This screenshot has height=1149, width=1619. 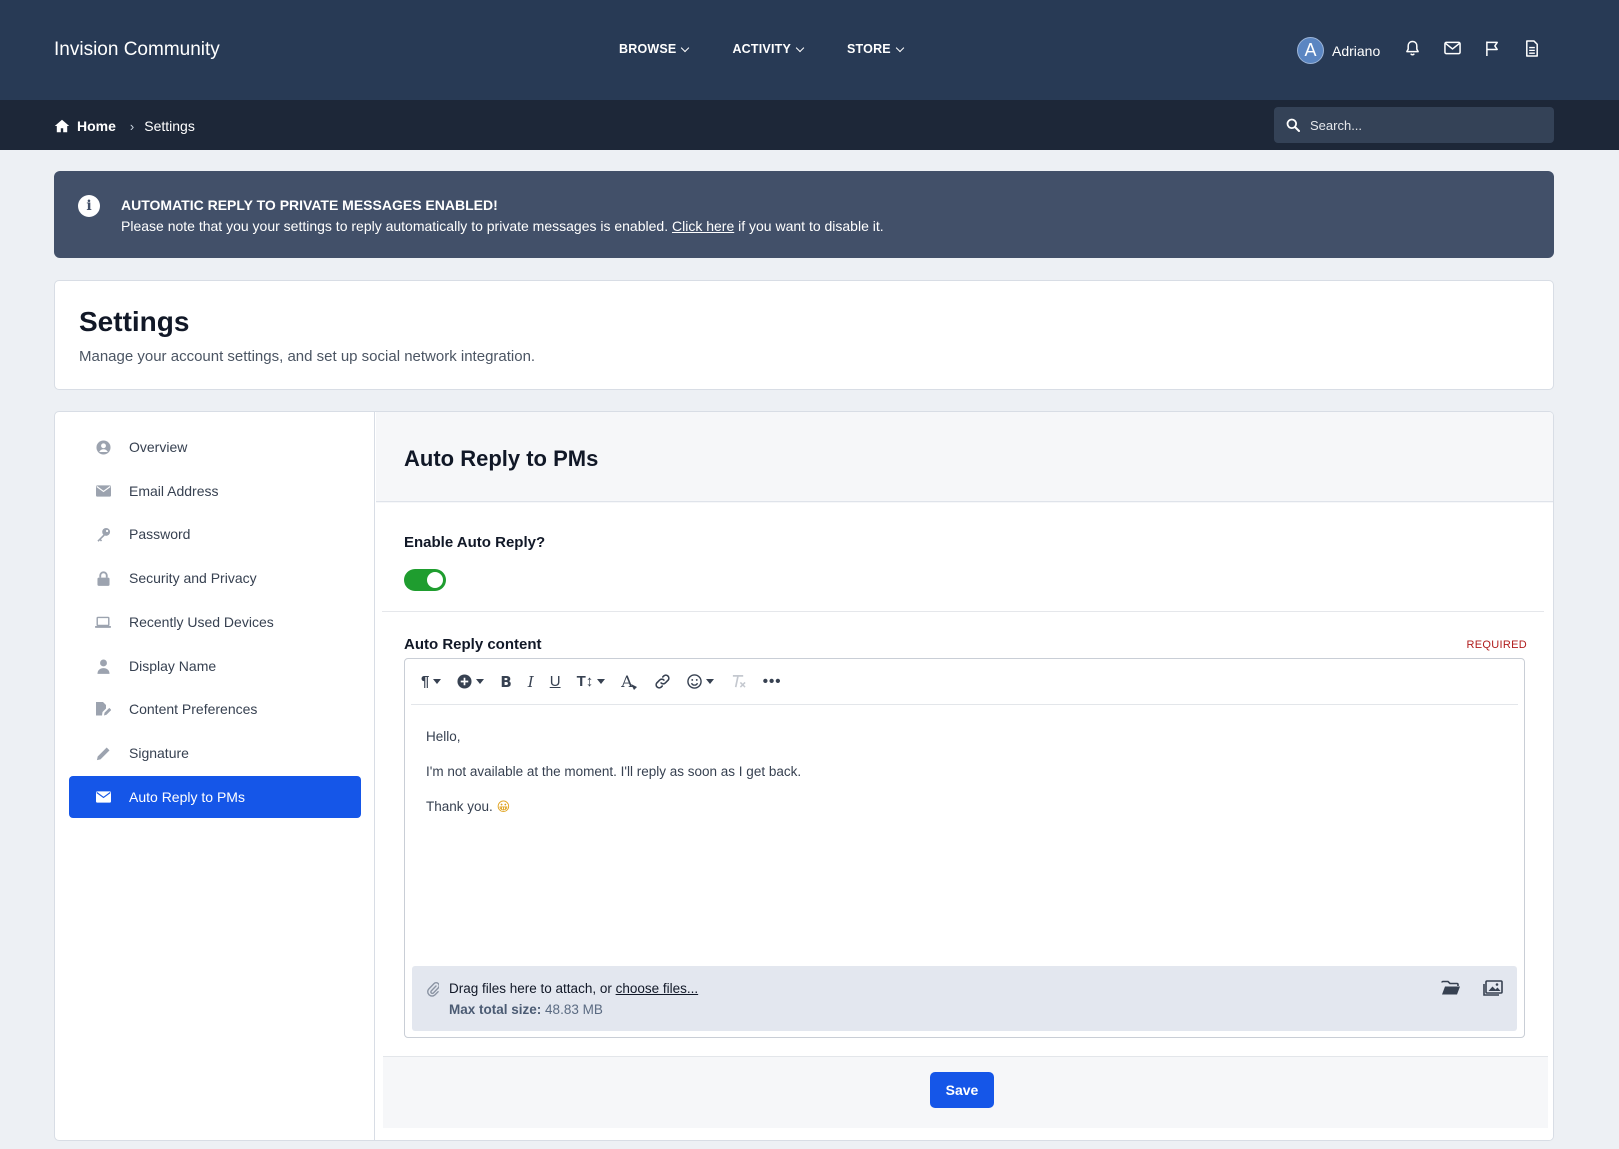 I want to click on image-icon, so click(x=1493, y=989).